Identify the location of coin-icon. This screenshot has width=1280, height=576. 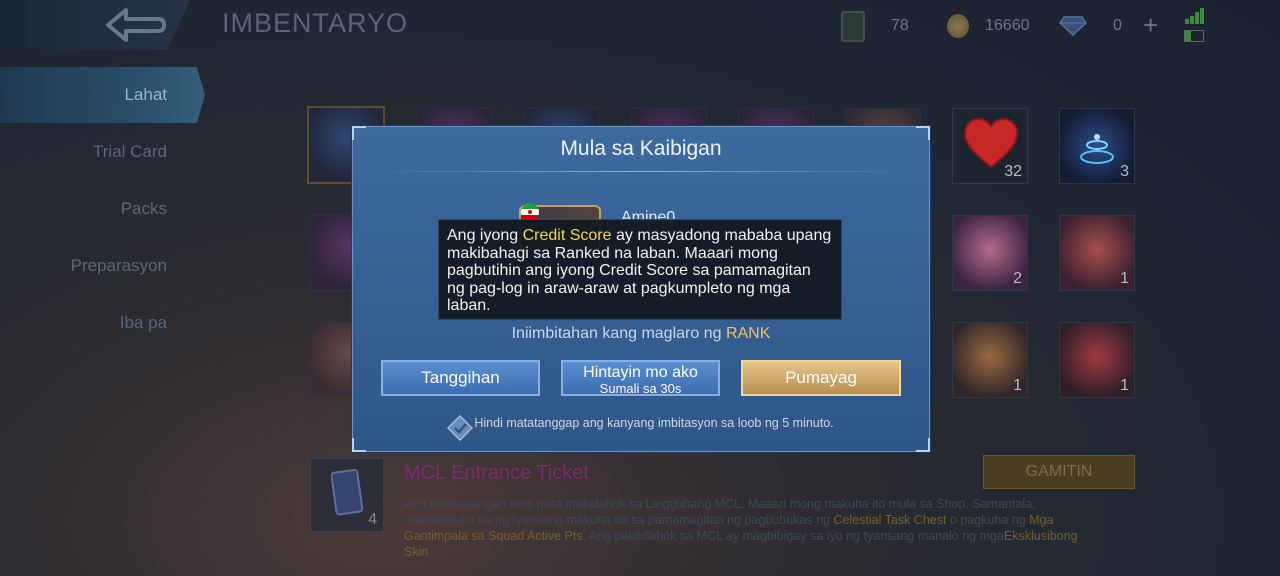
(958, 26).